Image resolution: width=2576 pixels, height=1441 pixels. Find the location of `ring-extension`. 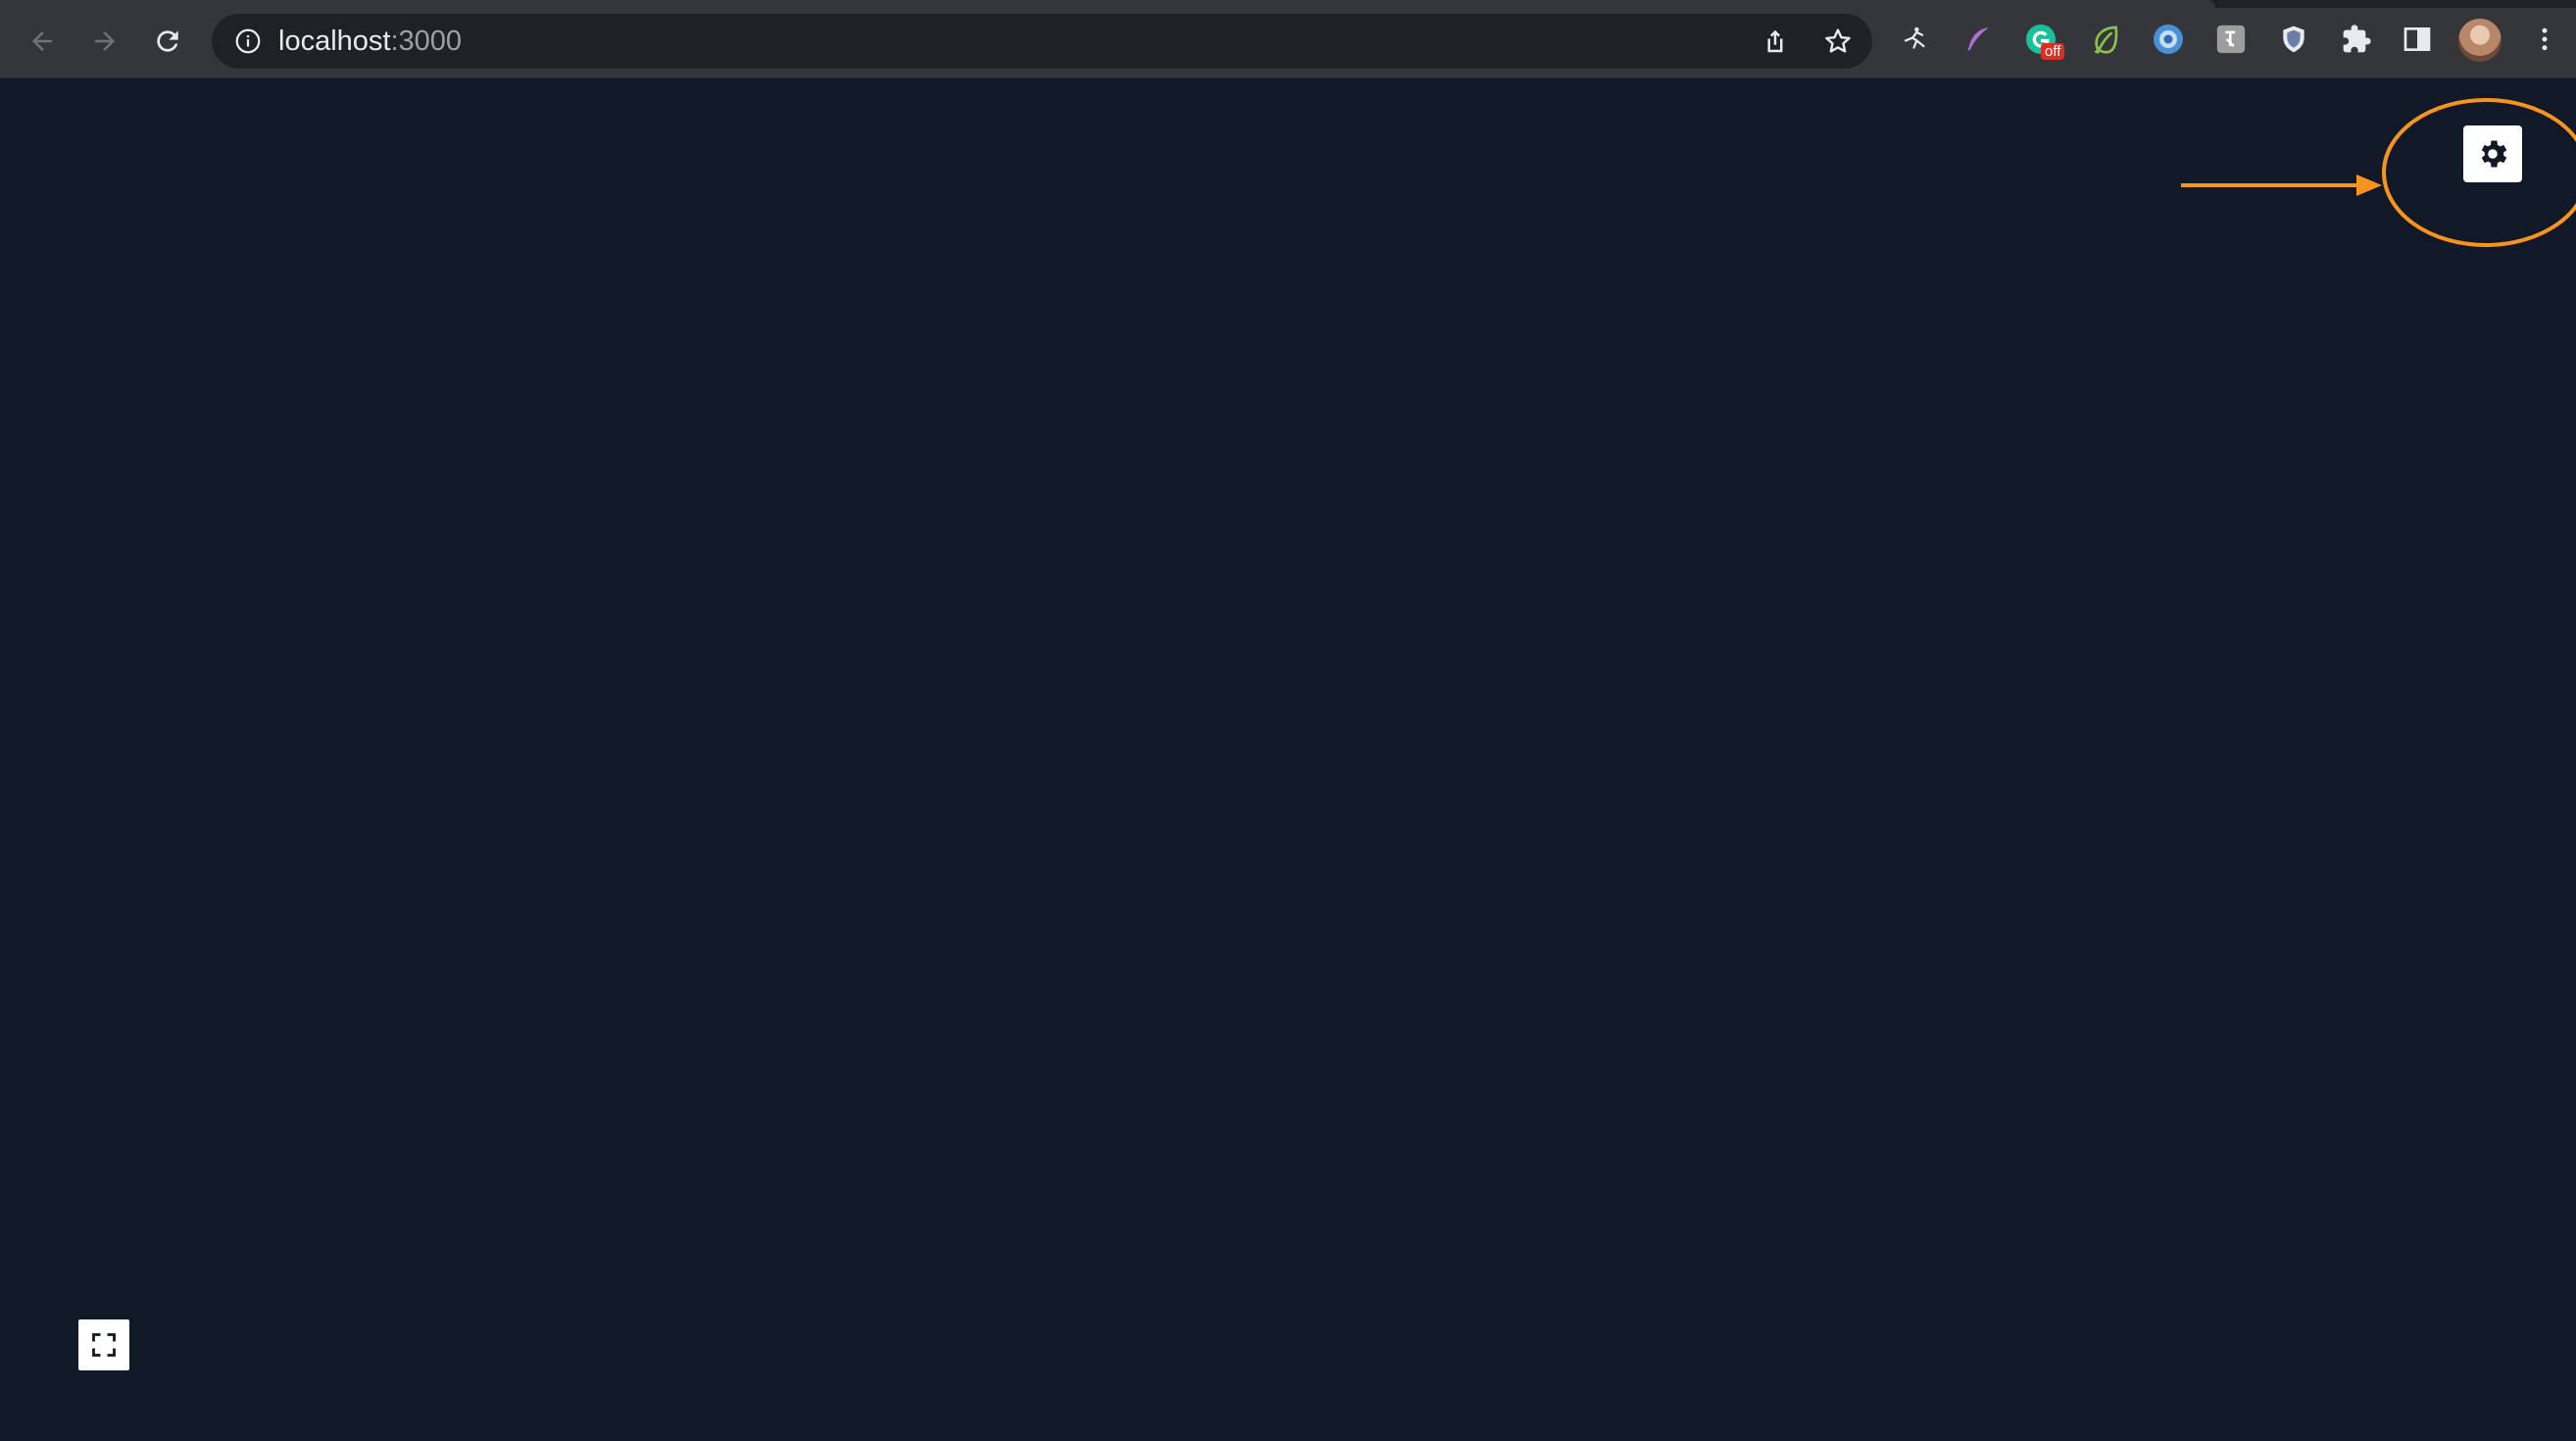

ring-extension is located at coordinates (2168, 39).